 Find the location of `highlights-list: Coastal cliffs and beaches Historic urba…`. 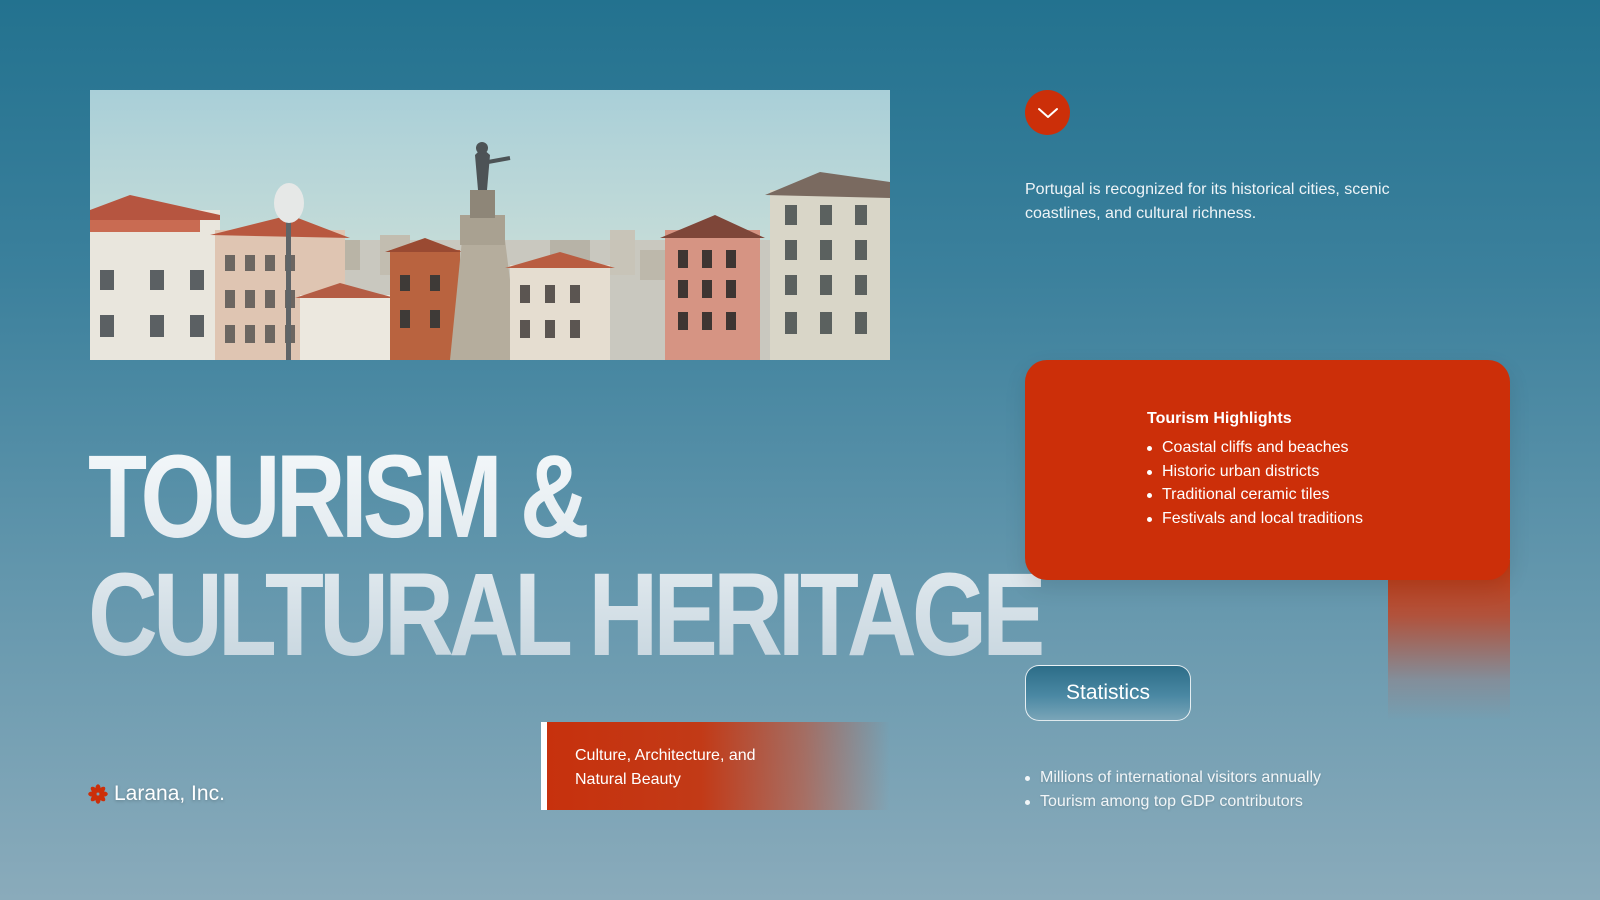

highlights-list: Coastal cliffs and beaches Historic urba… is located at coordinates (1328, 483).